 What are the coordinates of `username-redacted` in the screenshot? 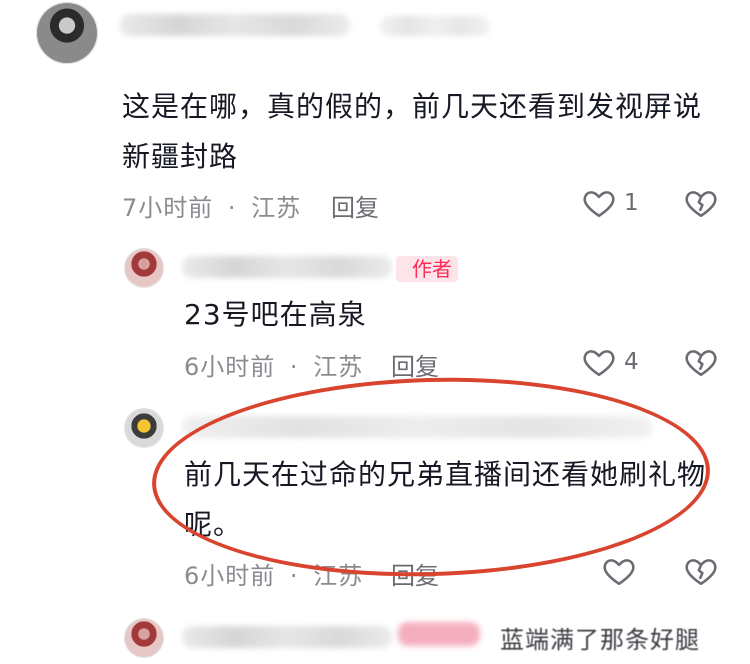 It's located at (235, 25).